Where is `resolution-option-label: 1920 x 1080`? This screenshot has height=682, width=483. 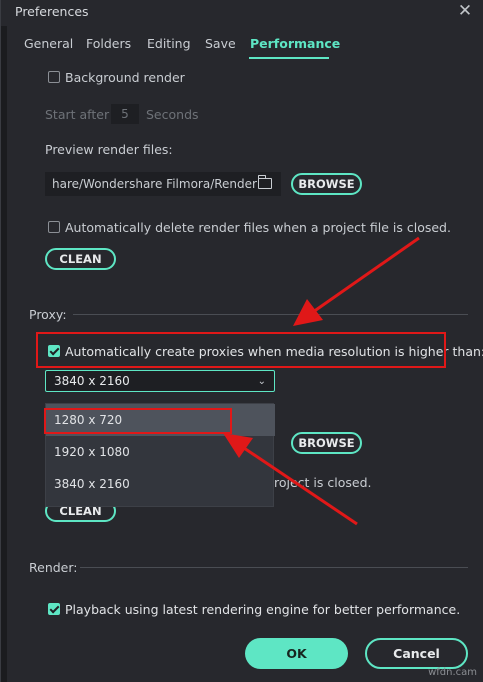 resolution-option-label: 1920 x 1080 is located at coordinates (92, 452).